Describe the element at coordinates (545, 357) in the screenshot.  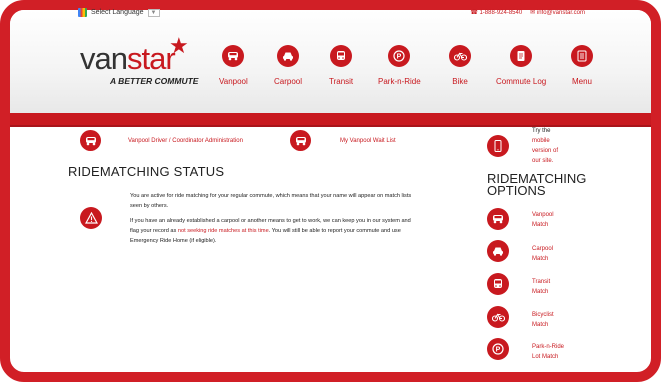
I see `option-label: Lot Match` at that location.